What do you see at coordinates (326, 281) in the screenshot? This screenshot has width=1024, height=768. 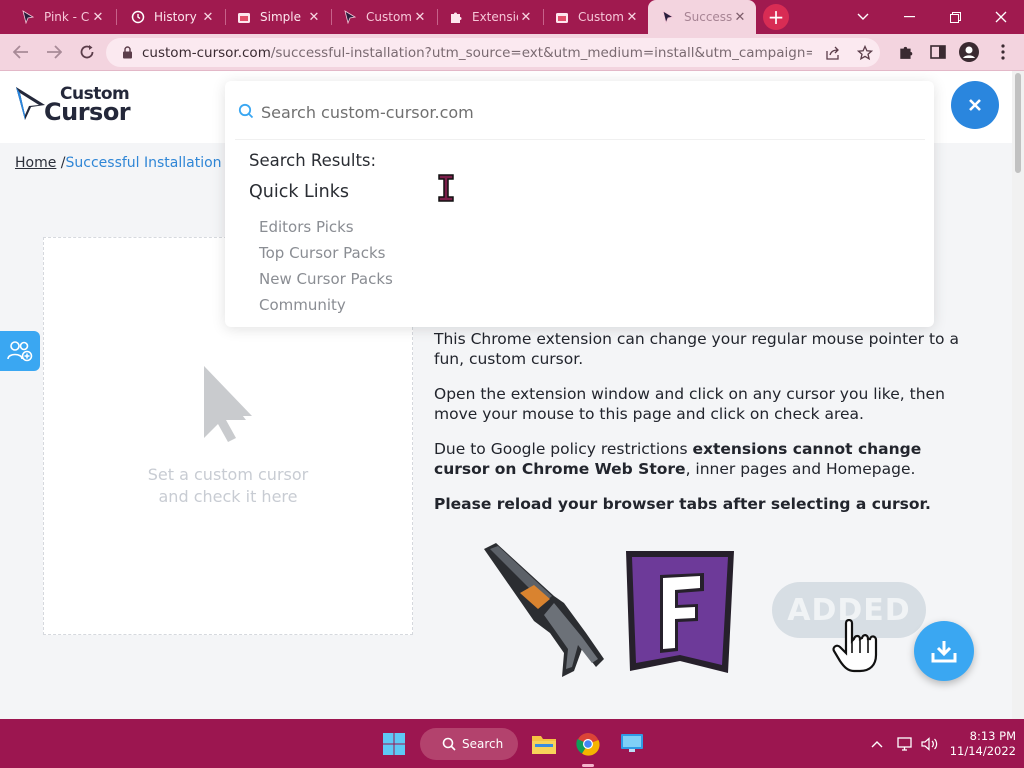 I see `quick-link-new-cursor-packs: New Cursor Packs` at bounding box center [326, 281].